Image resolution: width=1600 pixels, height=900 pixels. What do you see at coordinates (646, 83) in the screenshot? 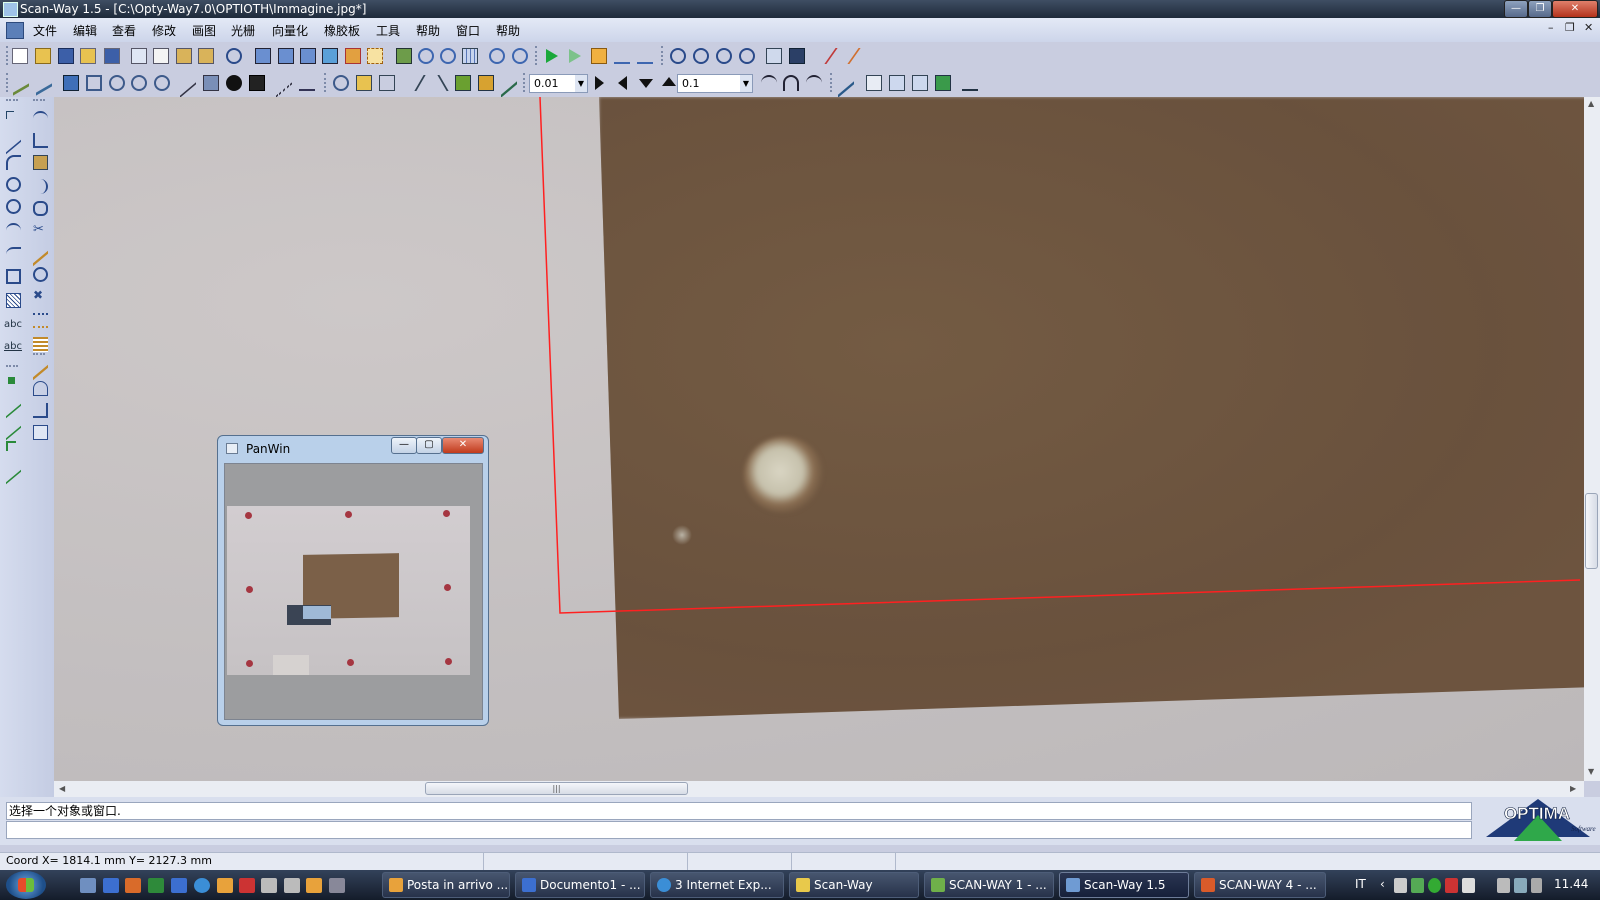
I see `move-down-icon` at bounding box center [646, 83].